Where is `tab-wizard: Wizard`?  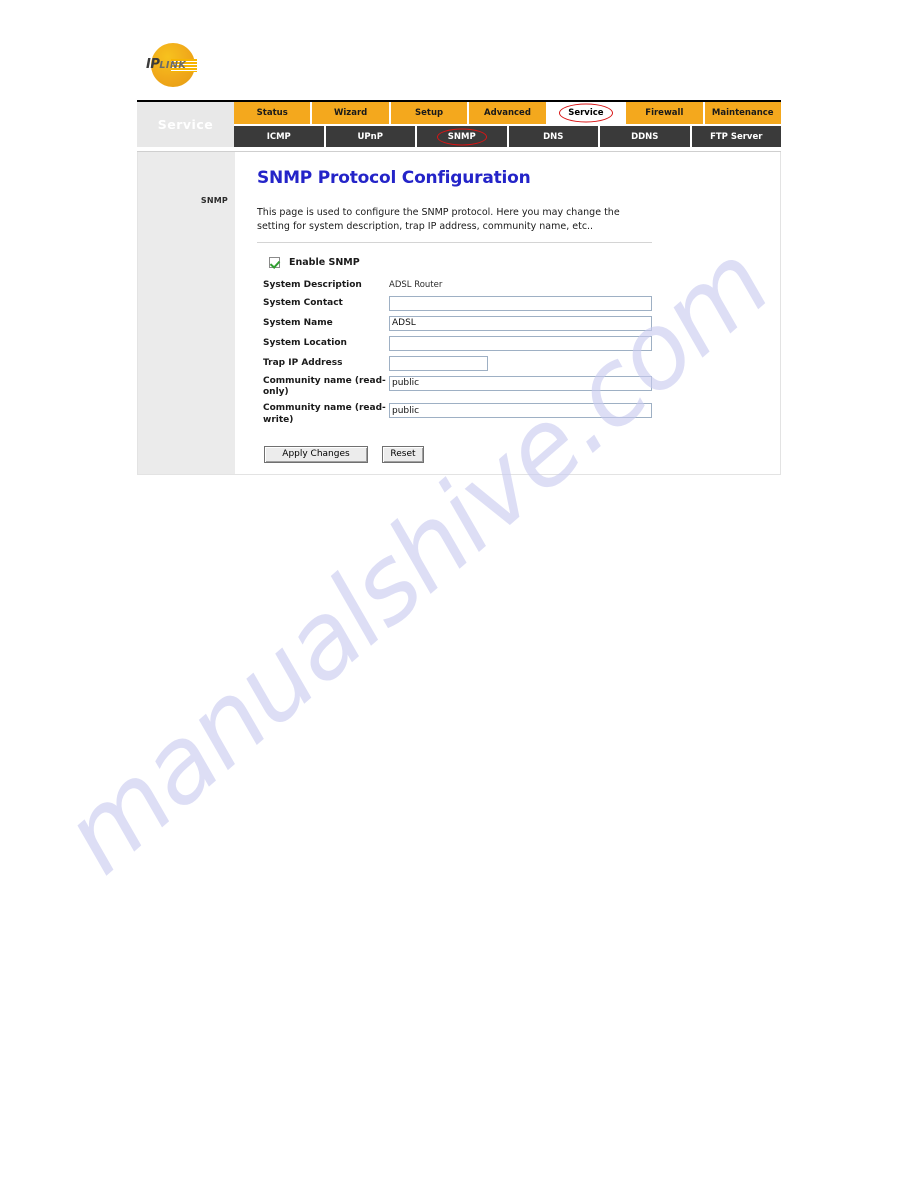 tab-wizard: Wizard is located at coordinates (351, 113).